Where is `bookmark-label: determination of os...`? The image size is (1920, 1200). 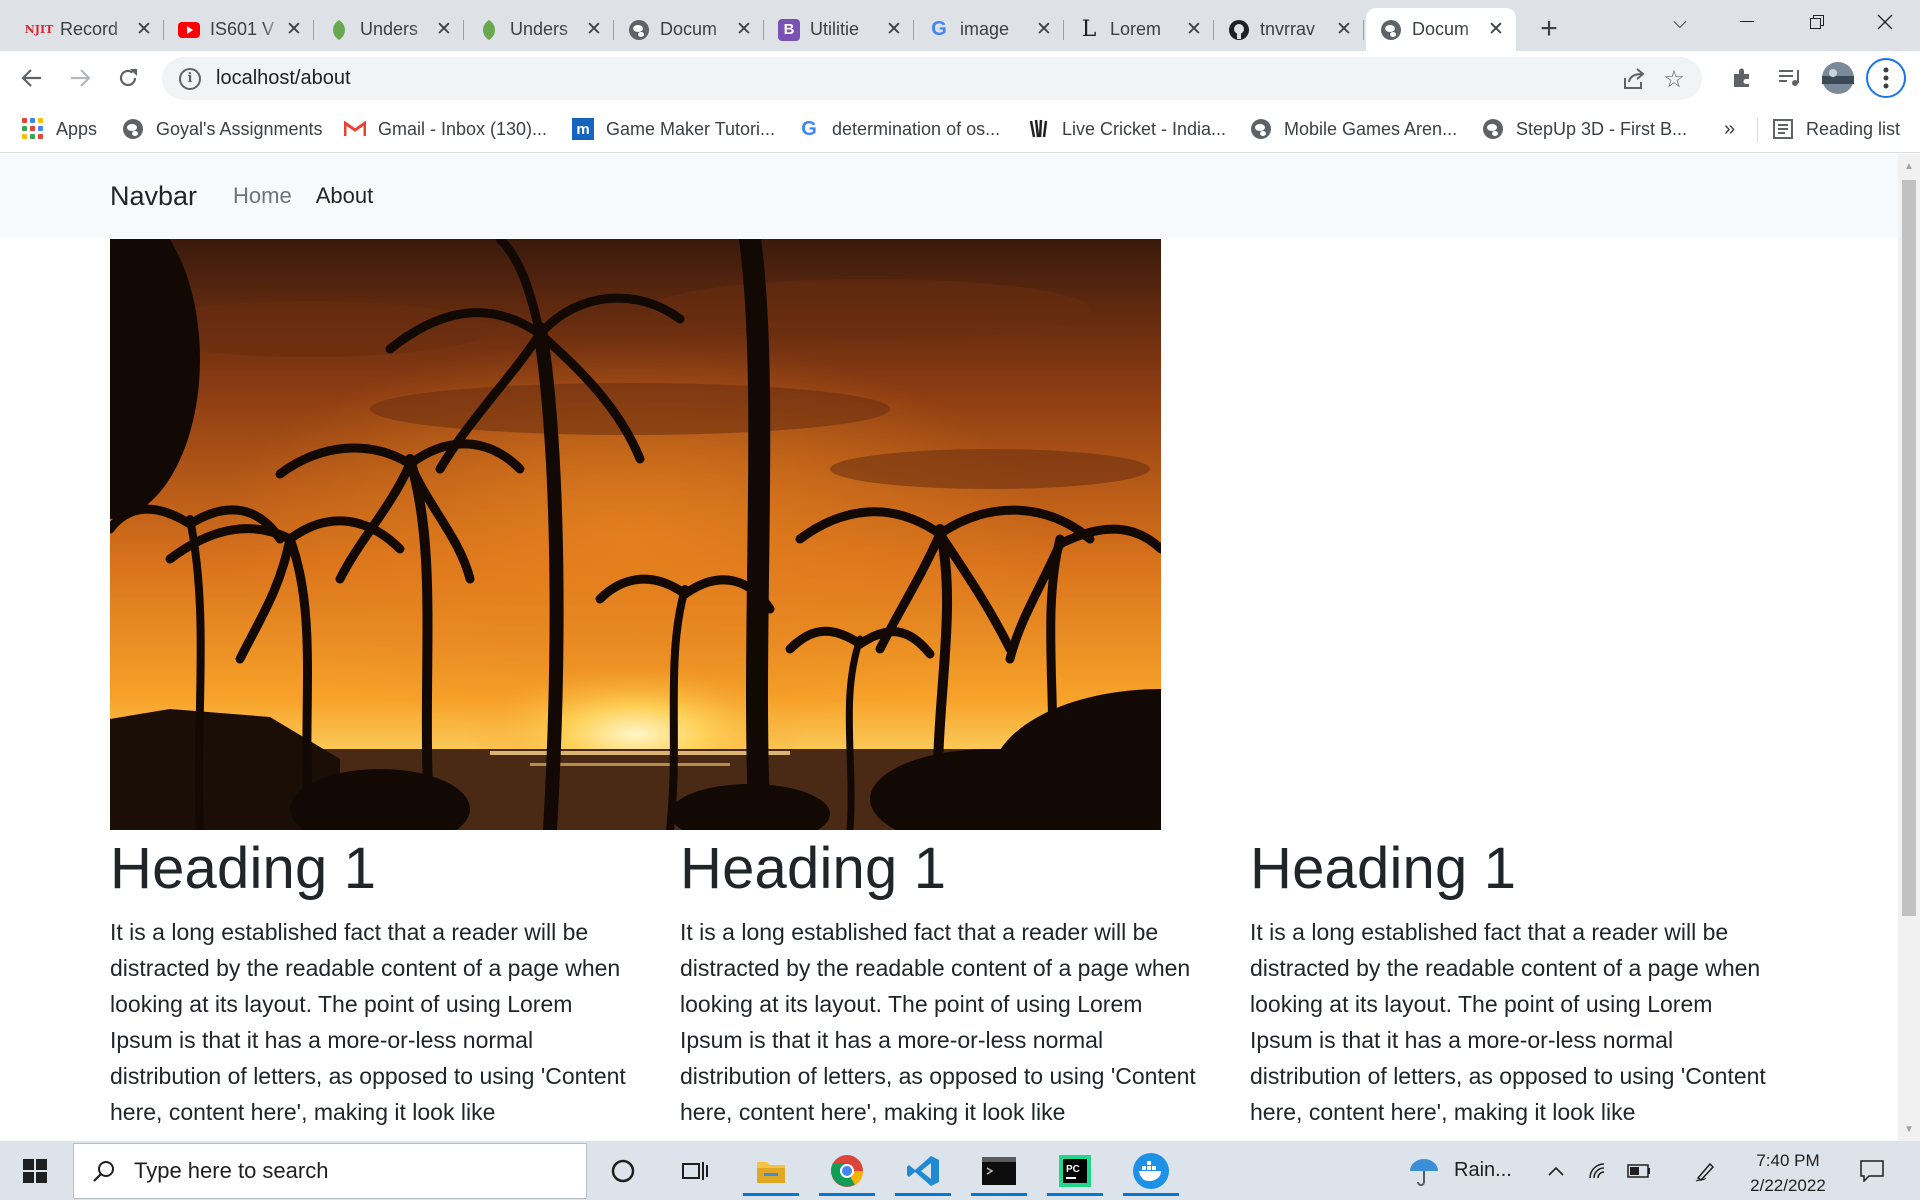 bookmark-label: determination of os... is located at coordinates (916, 128).